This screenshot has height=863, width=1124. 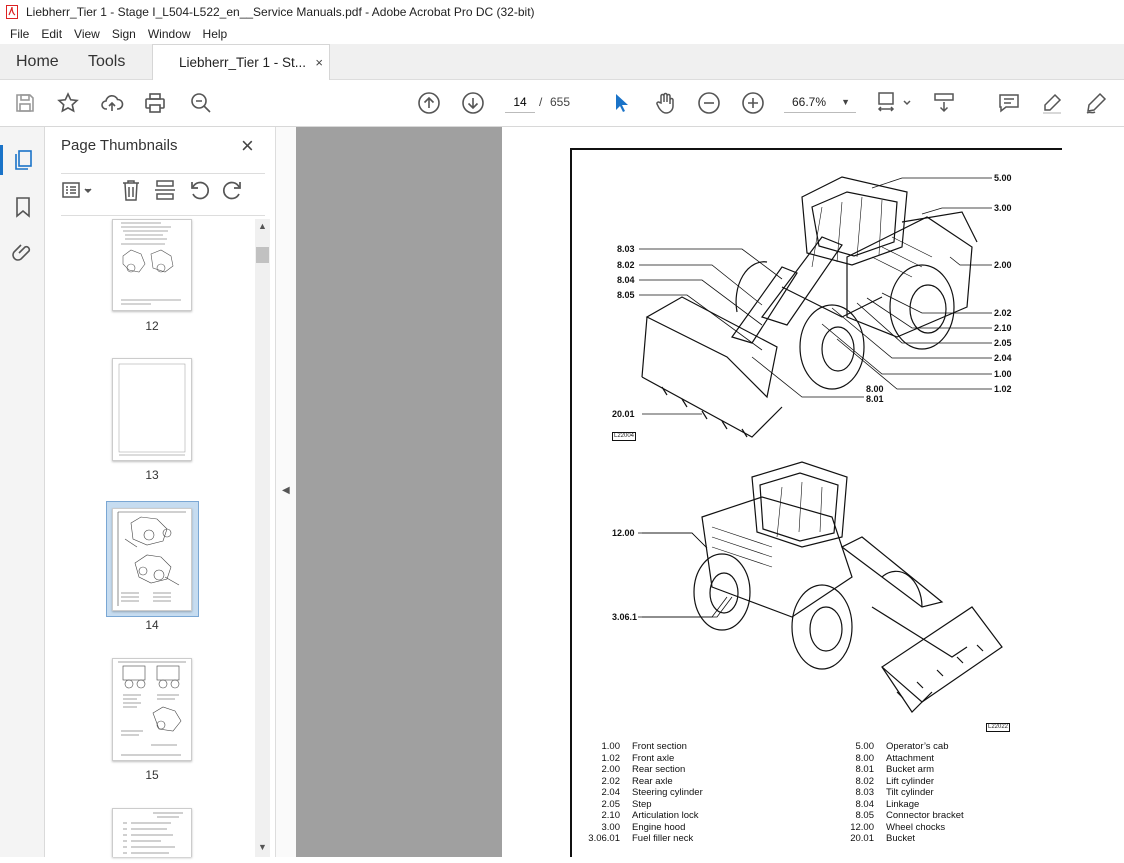 I want to click on thumbnail-options-icon, so click(x=78, y=191).